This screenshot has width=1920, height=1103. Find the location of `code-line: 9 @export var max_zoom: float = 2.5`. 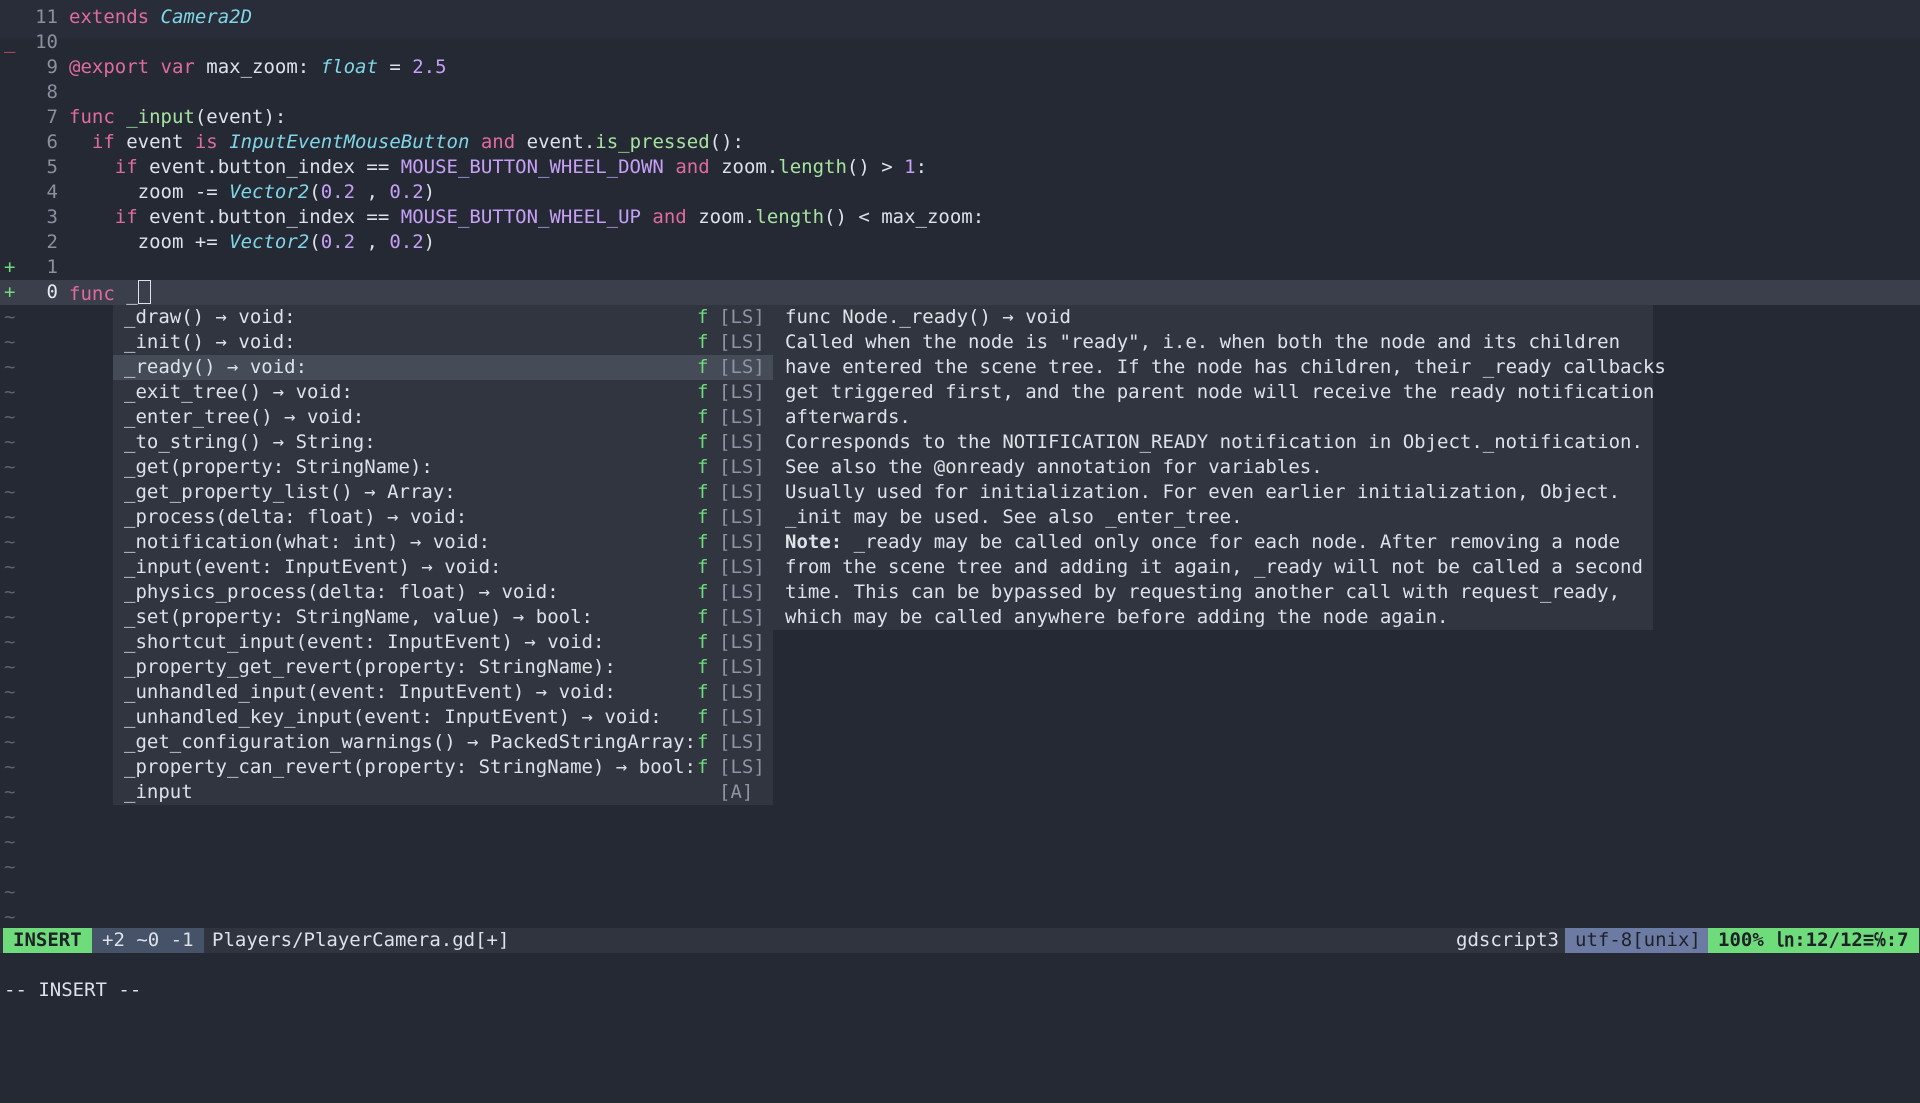

code-line: 9 @export var max_zoom: float = 2.5 is located at coordinates (960, 67).